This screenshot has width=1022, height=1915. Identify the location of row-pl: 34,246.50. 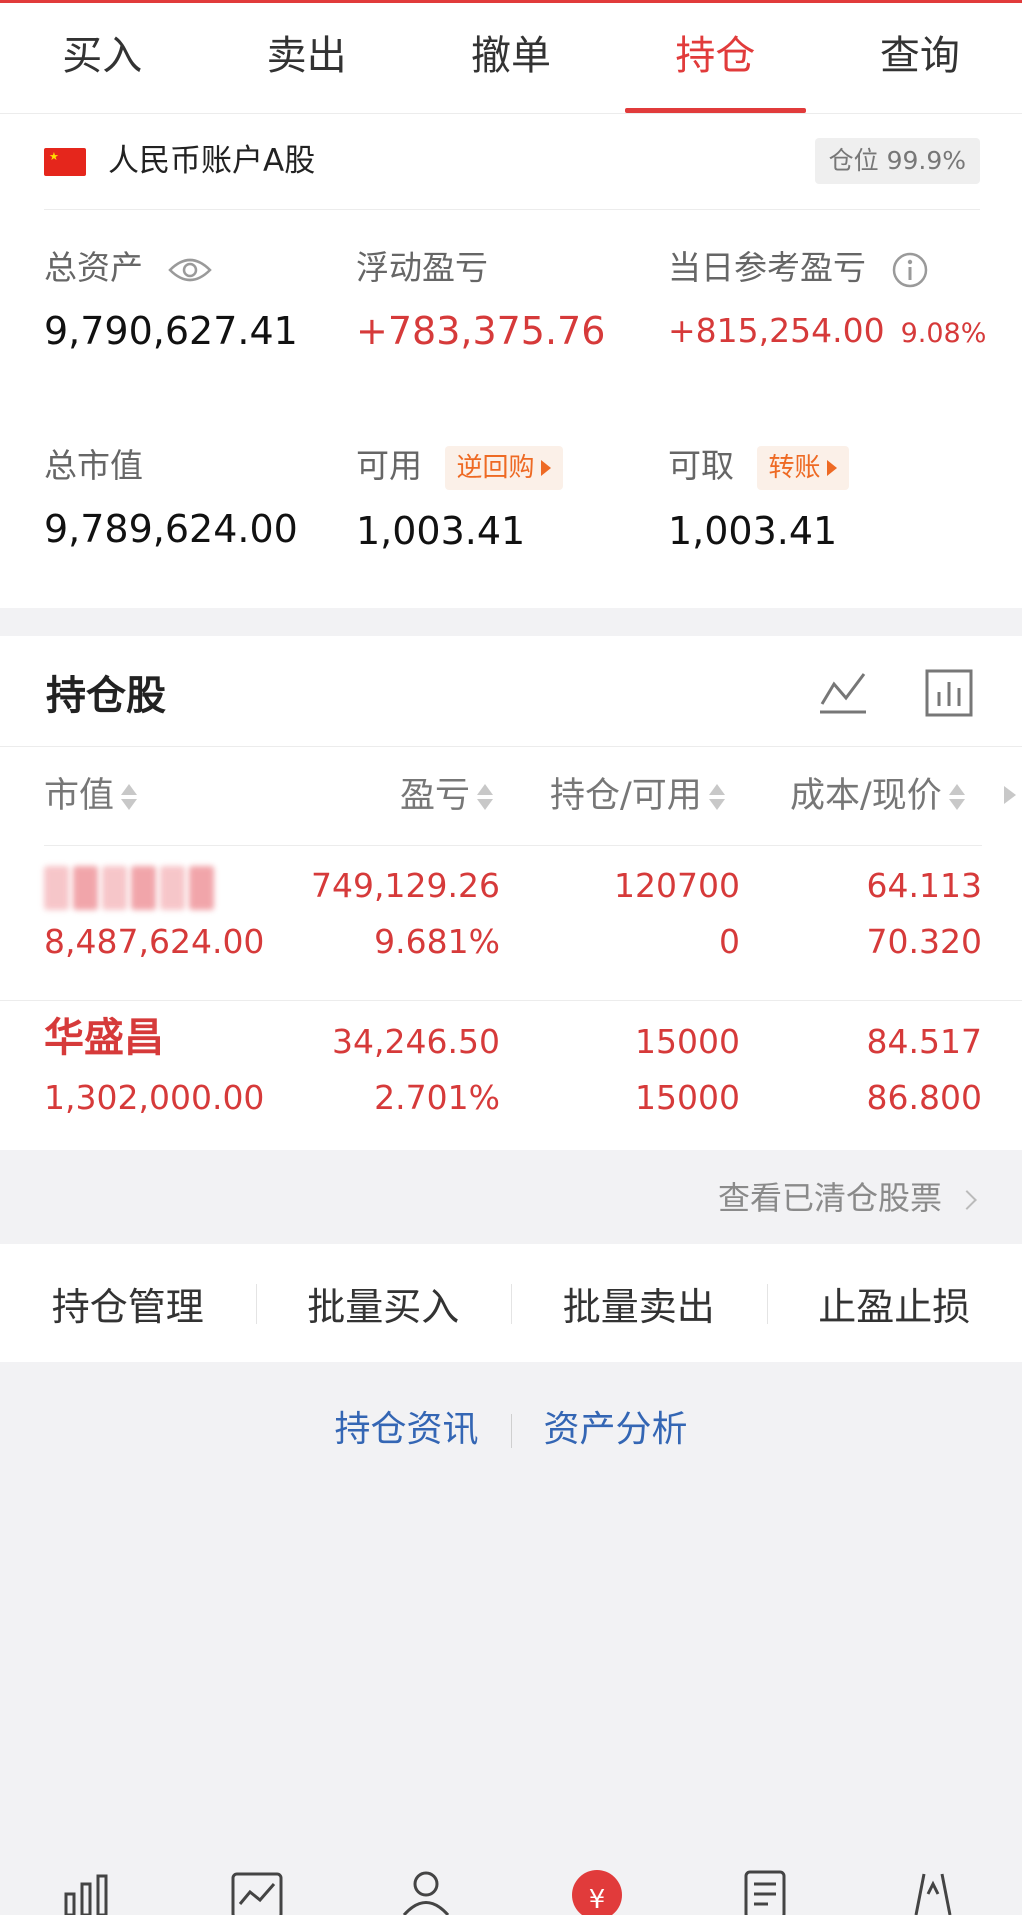
(416, 1041).